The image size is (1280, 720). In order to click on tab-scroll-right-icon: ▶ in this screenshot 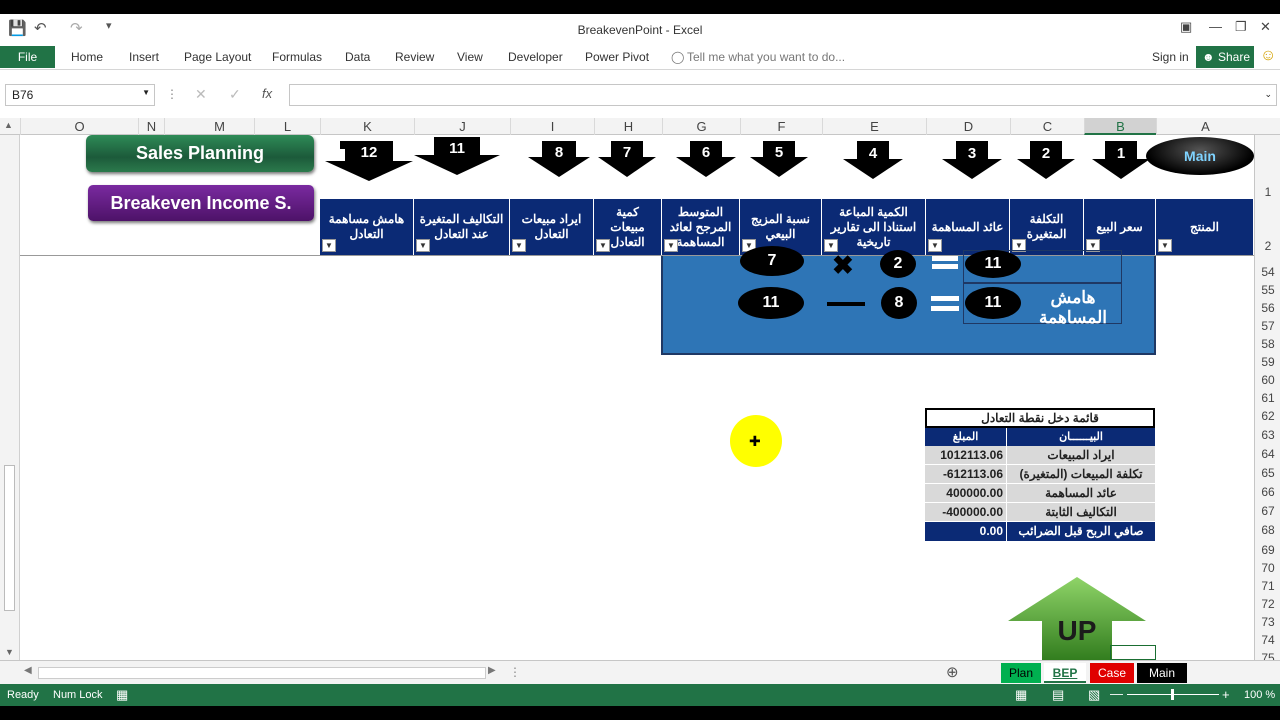, I will do `click(492, 670)`.